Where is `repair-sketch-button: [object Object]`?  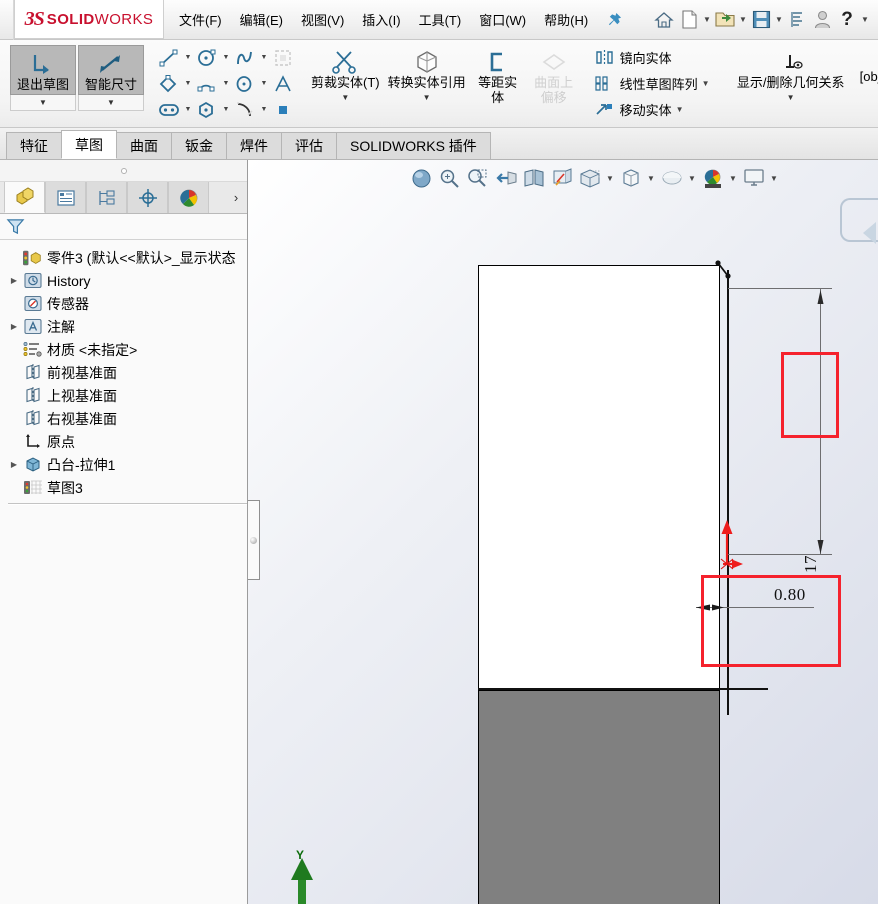
repair-sketch-button: [object Object] is located at coordinates (867, 83).